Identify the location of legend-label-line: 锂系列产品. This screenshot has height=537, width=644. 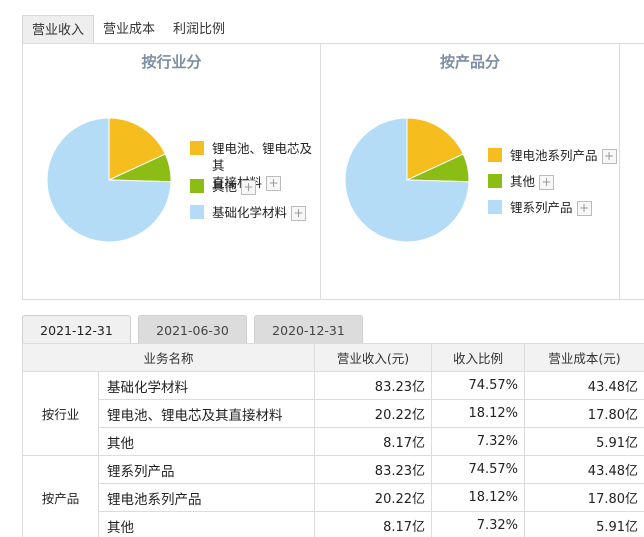
(541, 207).